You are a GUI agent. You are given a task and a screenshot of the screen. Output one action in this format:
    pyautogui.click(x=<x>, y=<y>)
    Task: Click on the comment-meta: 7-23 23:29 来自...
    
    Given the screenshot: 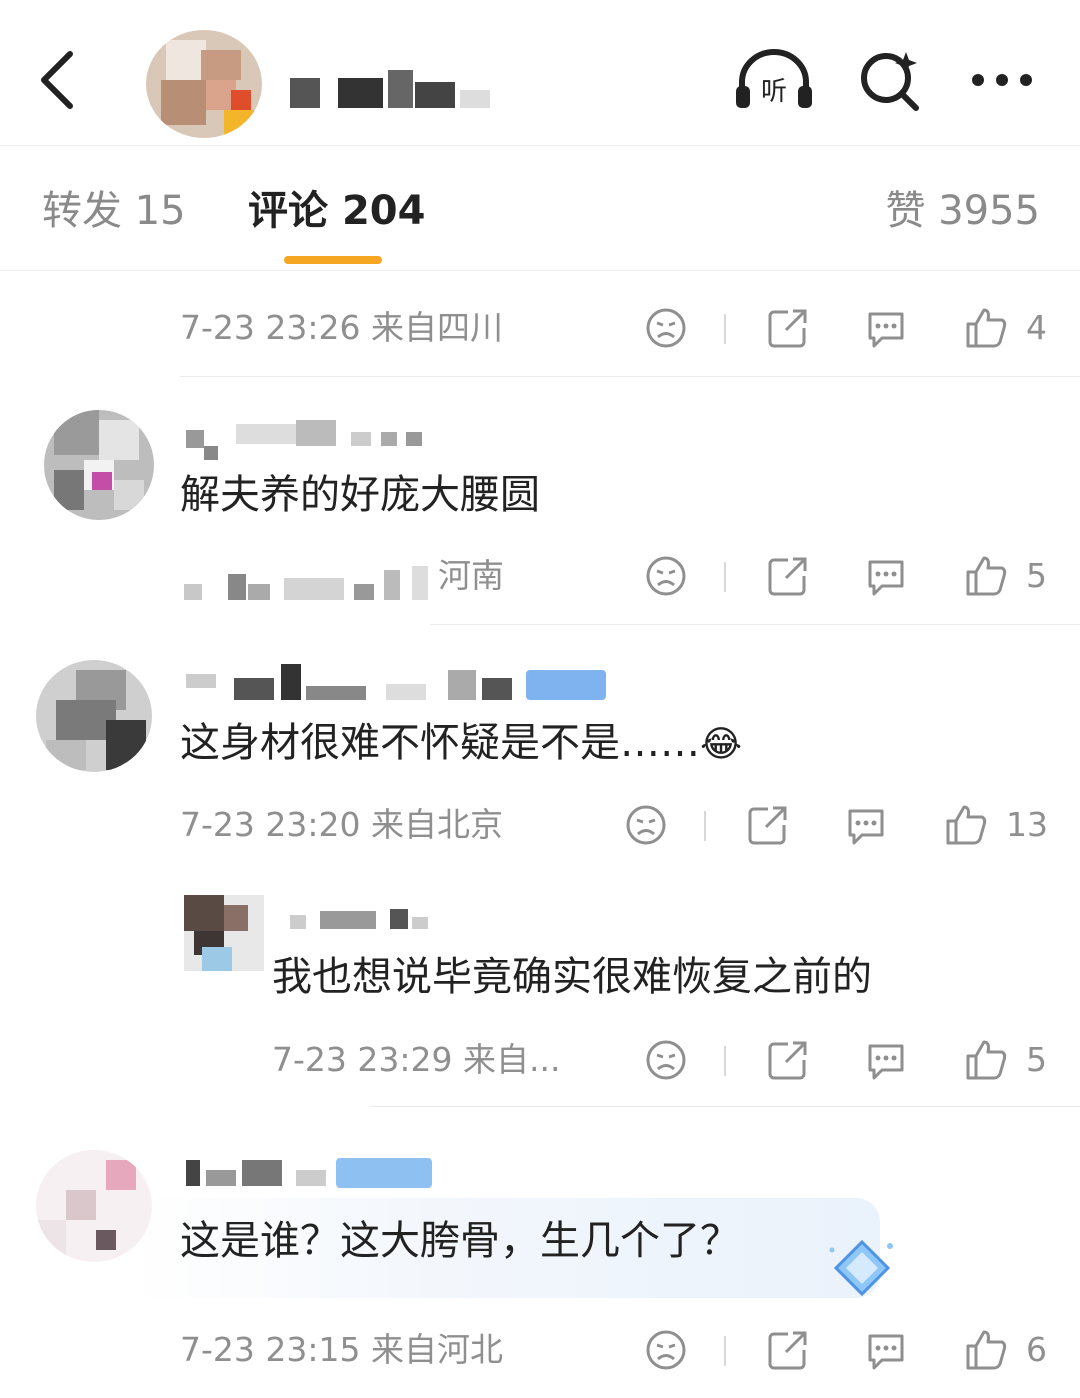 What is the action you would take?
    pyautogui.click(x=416, y=1059)
    